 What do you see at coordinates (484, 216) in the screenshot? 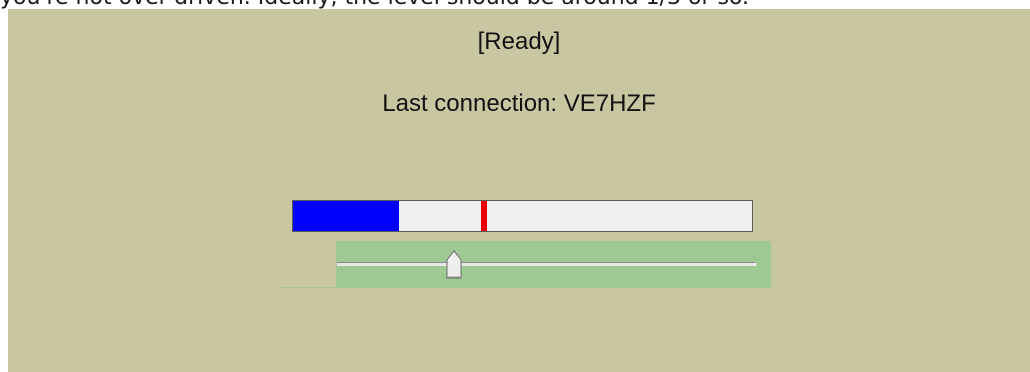
I see `level-peak-marker` at bounding box center [484, 216].